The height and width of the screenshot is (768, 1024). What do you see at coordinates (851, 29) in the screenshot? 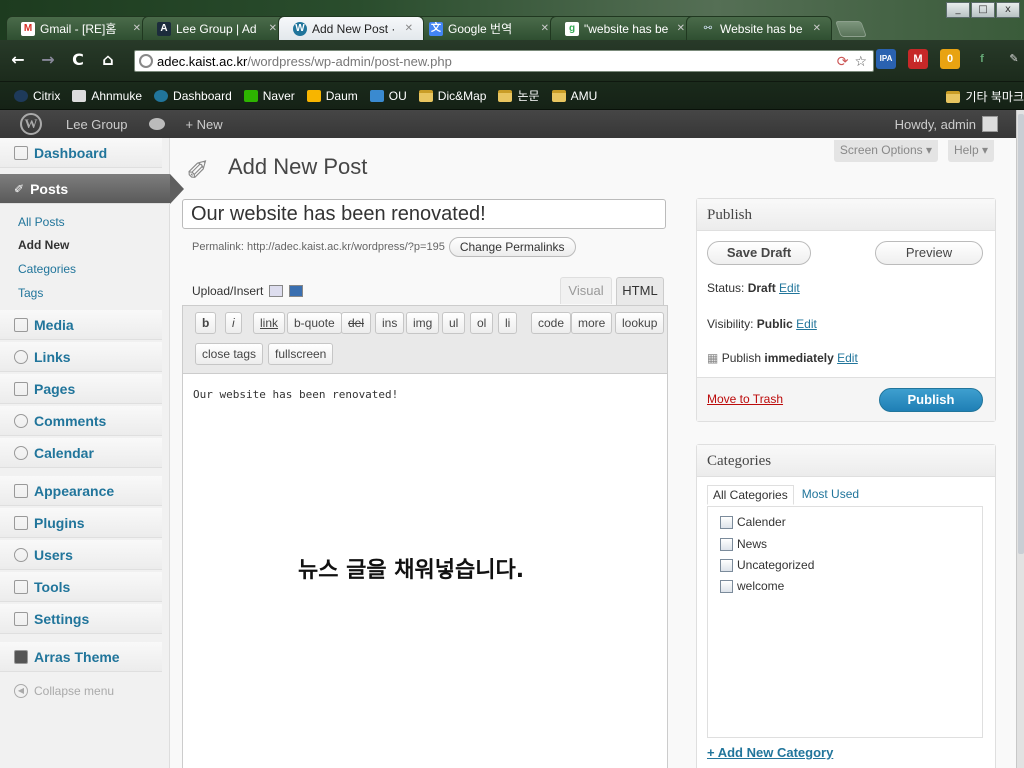
I see `new-tab-button` at bounding box center [851, 29].